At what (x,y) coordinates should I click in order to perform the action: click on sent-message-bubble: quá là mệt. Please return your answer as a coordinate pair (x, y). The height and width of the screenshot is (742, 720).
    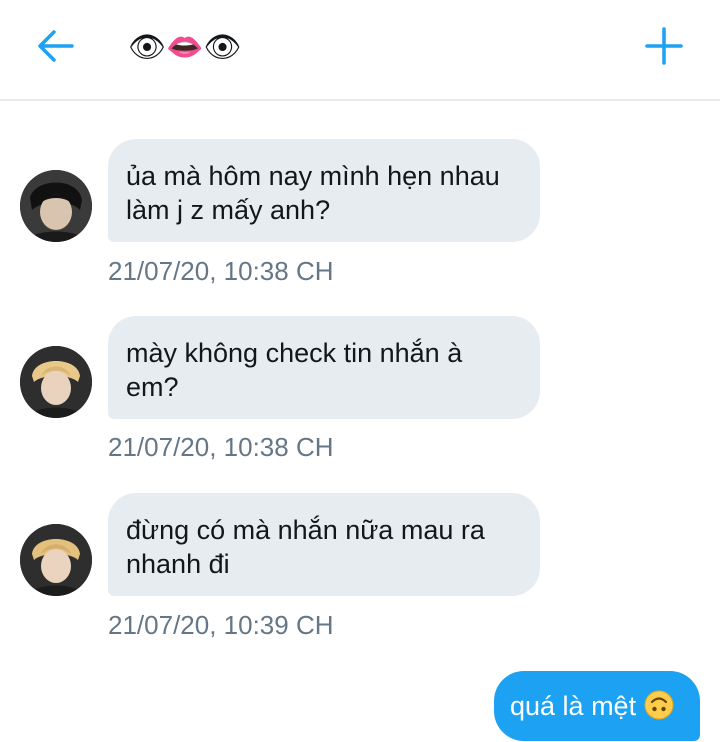
    Looking at the image, I should click on (597, 706).